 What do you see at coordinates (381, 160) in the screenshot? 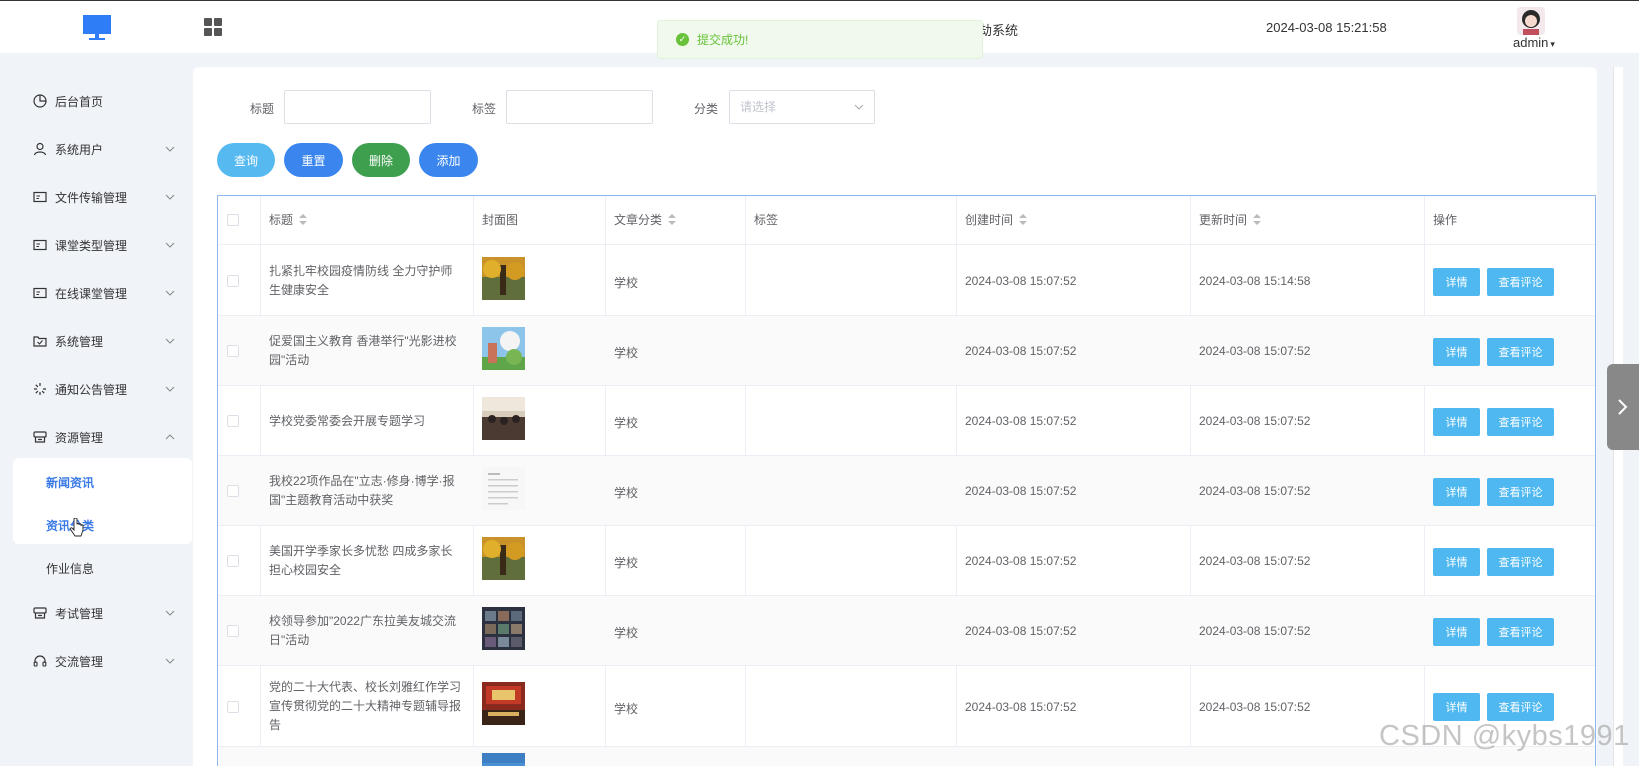
I see `delete-button: 删除` at bounding box center [381, 160].